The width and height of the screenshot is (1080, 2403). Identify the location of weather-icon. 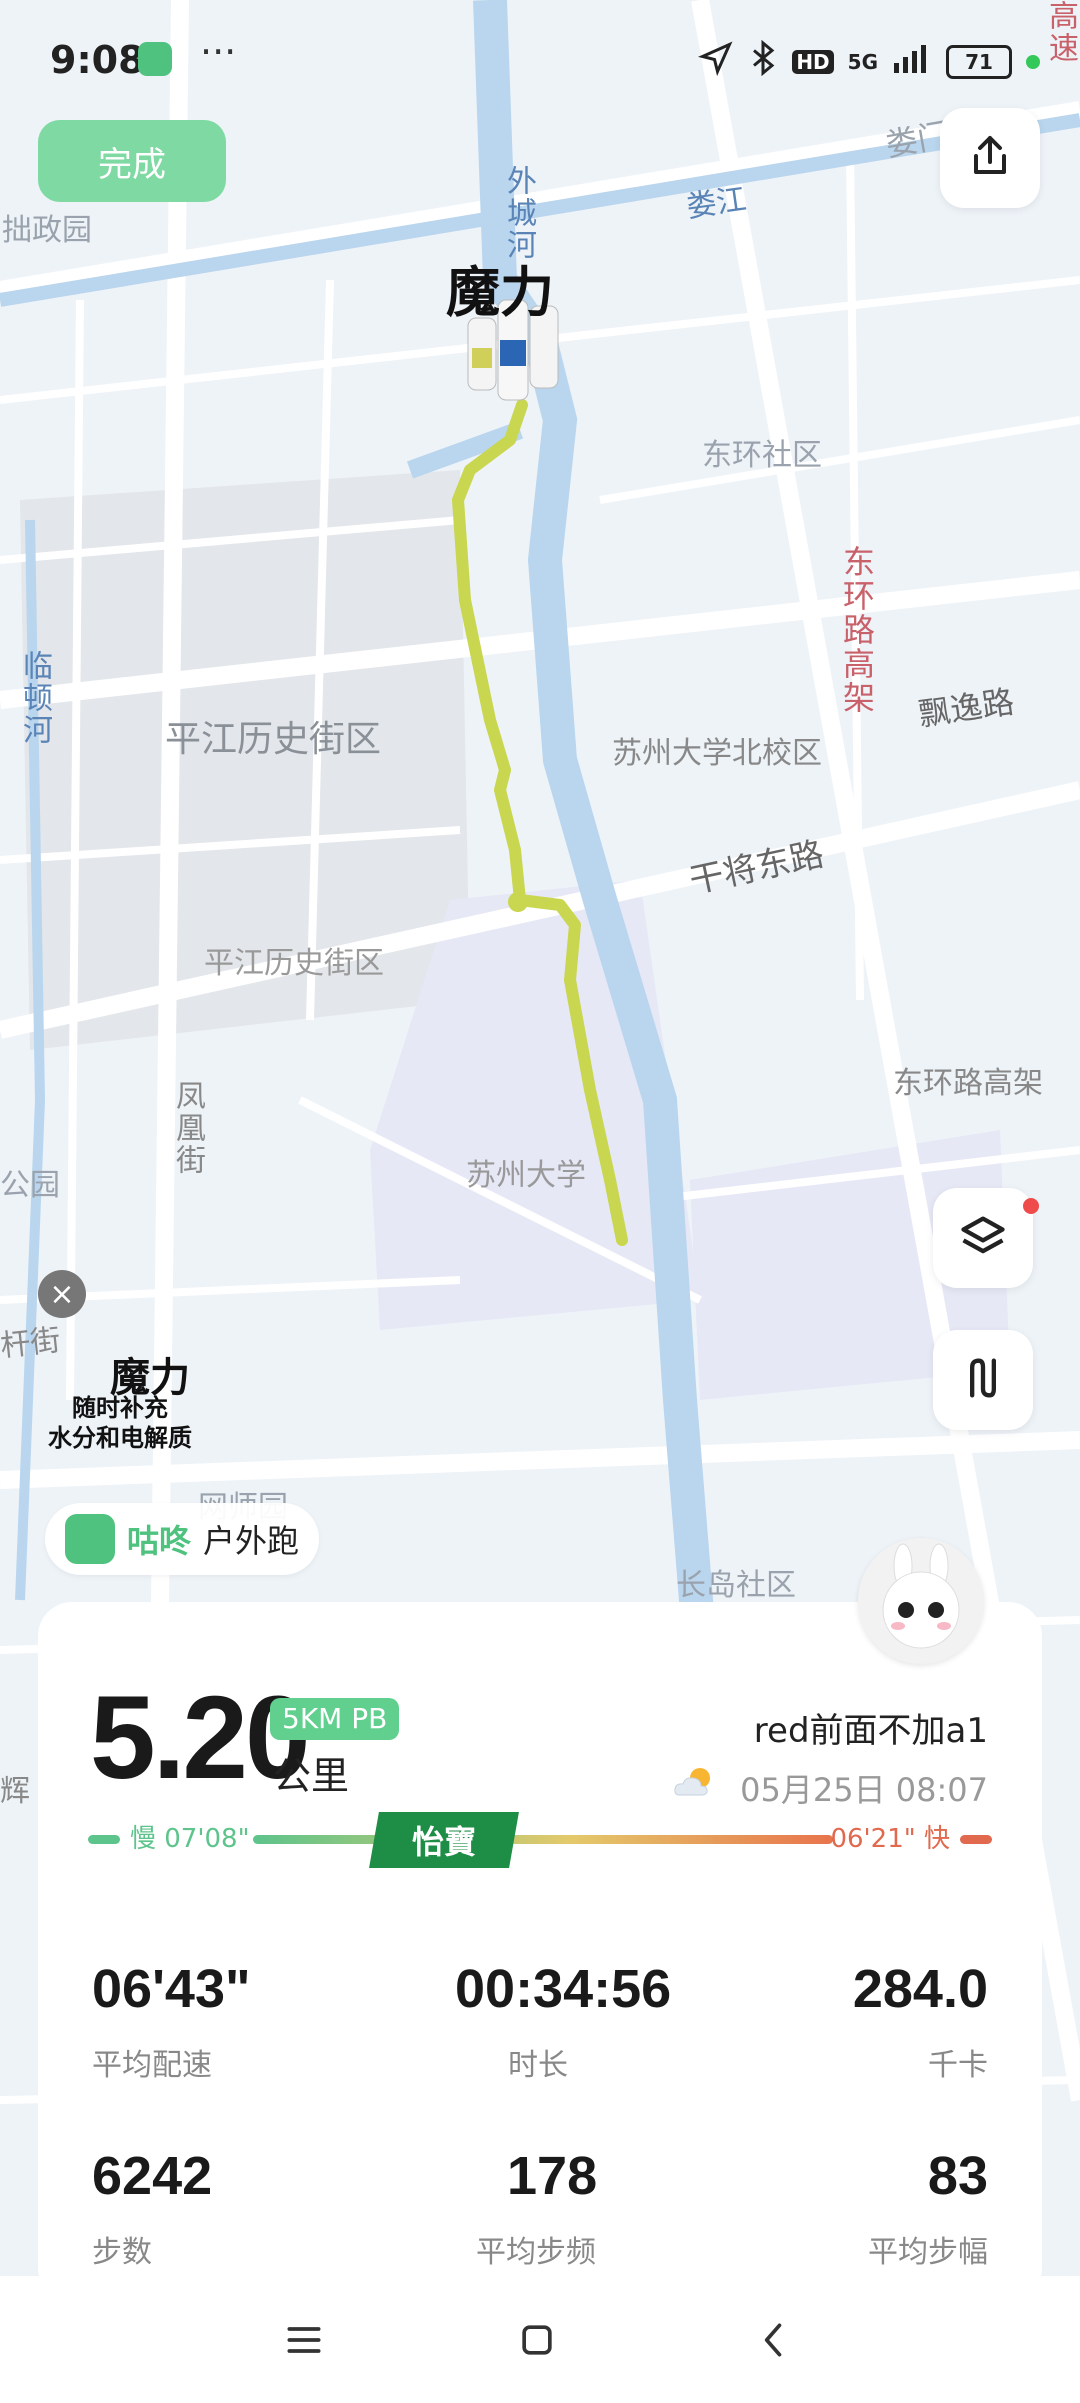
(694, 1782).